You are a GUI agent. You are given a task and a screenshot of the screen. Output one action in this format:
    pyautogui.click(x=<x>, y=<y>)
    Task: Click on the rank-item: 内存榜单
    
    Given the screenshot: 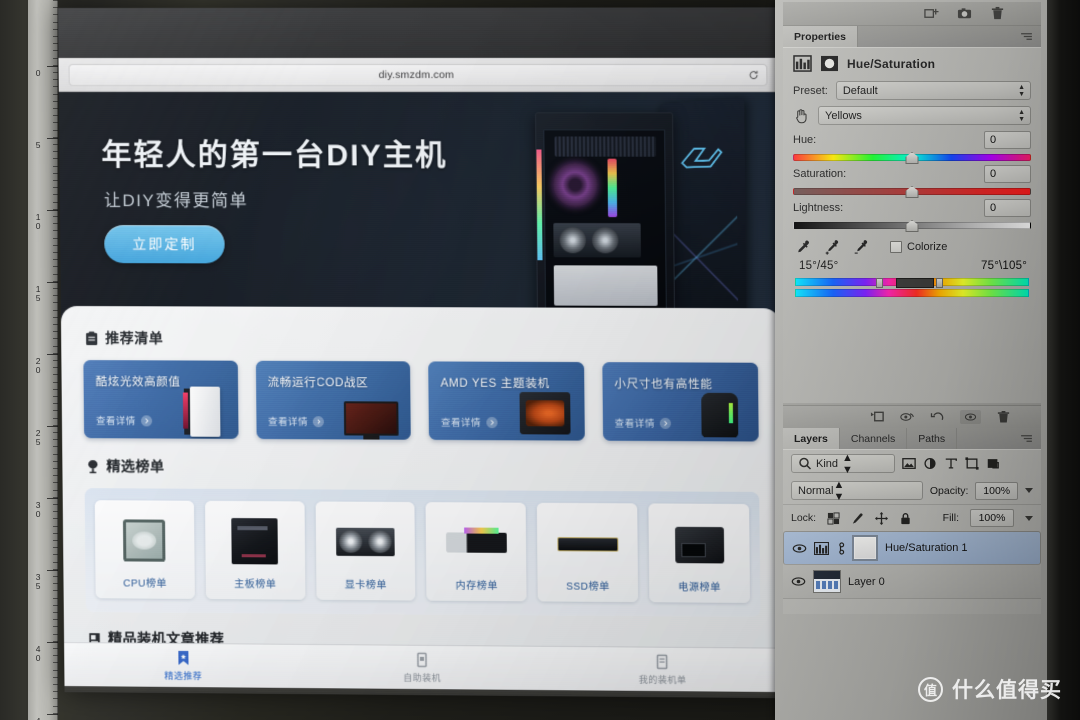 What is the action you would take?
    pyautogui.click(x=476, y=552)
    